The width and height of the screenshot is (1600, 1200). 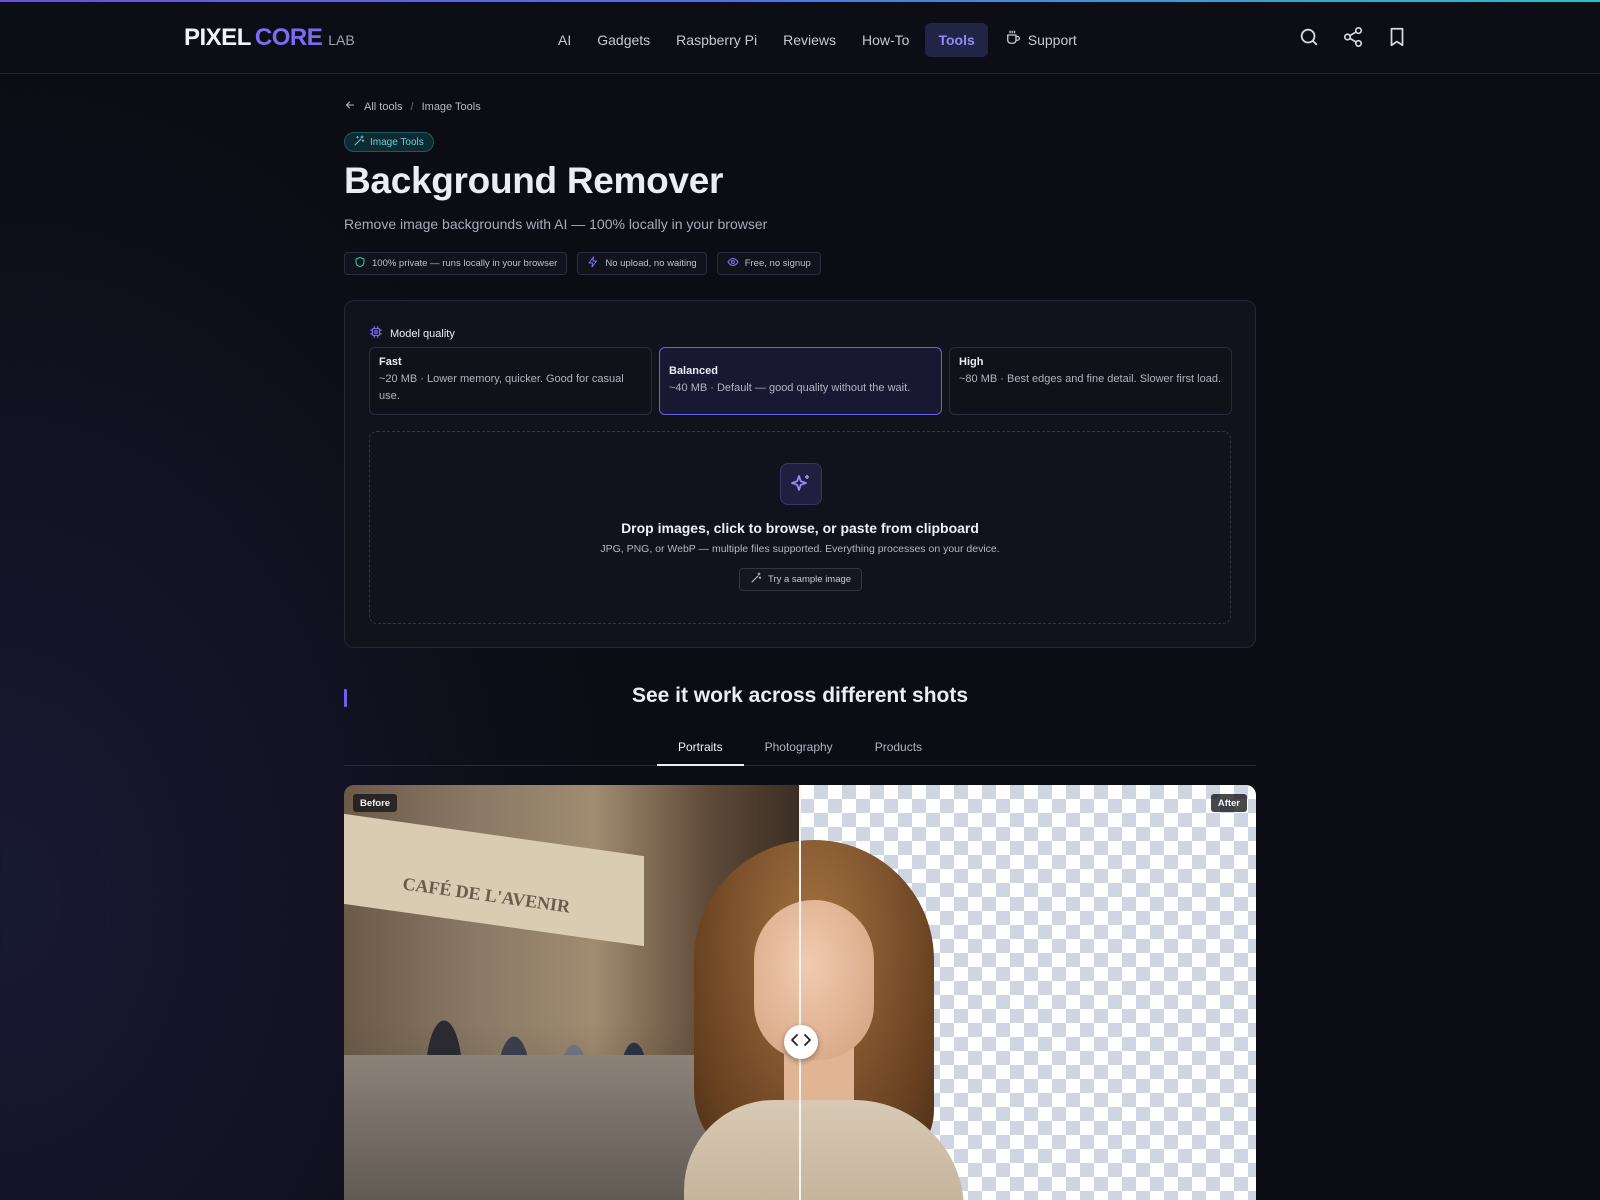 What do you see at coordinates (1228, 803) in the screenshot?
I see `after-label: After` at bounding box center [1228, 803].